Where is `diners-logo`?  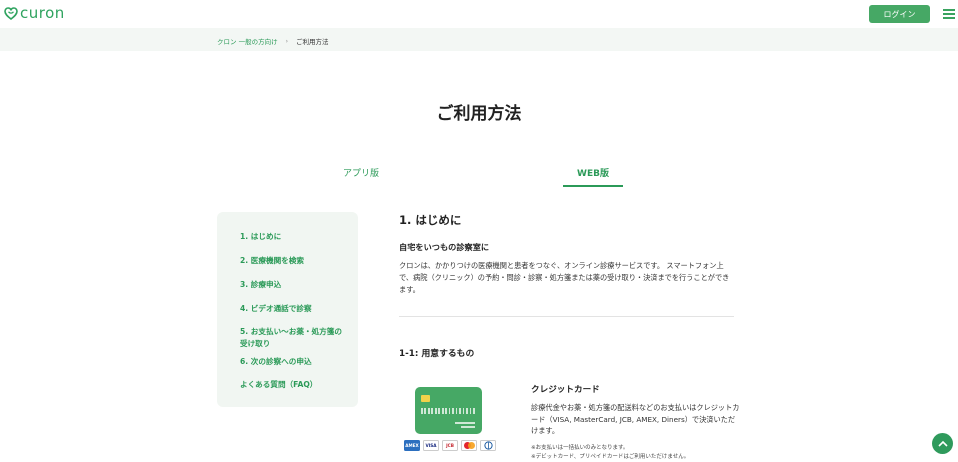
diners-logo is located at coordinates (488, 445).